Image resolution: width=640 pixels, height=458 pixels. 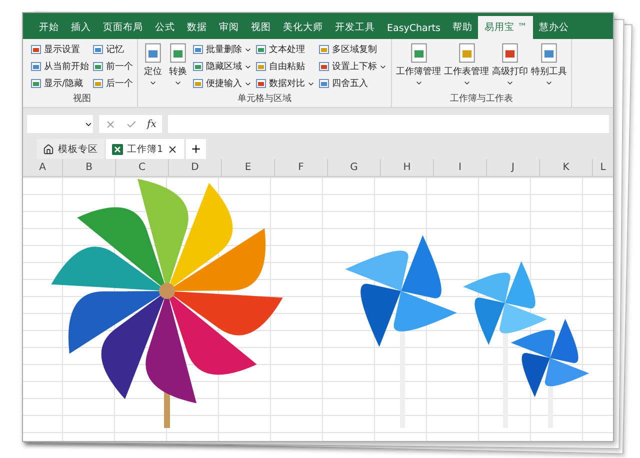 I want to click on ribbon-button: 文本处理, so click(x=285, y=49).